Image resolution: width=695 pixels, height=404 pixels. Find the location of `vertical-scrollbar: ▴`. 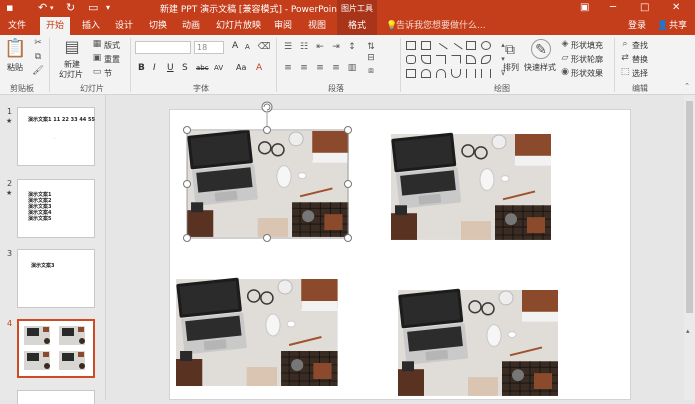

vertical-scrollbar: ▴ is located at coordinates (689, 247).